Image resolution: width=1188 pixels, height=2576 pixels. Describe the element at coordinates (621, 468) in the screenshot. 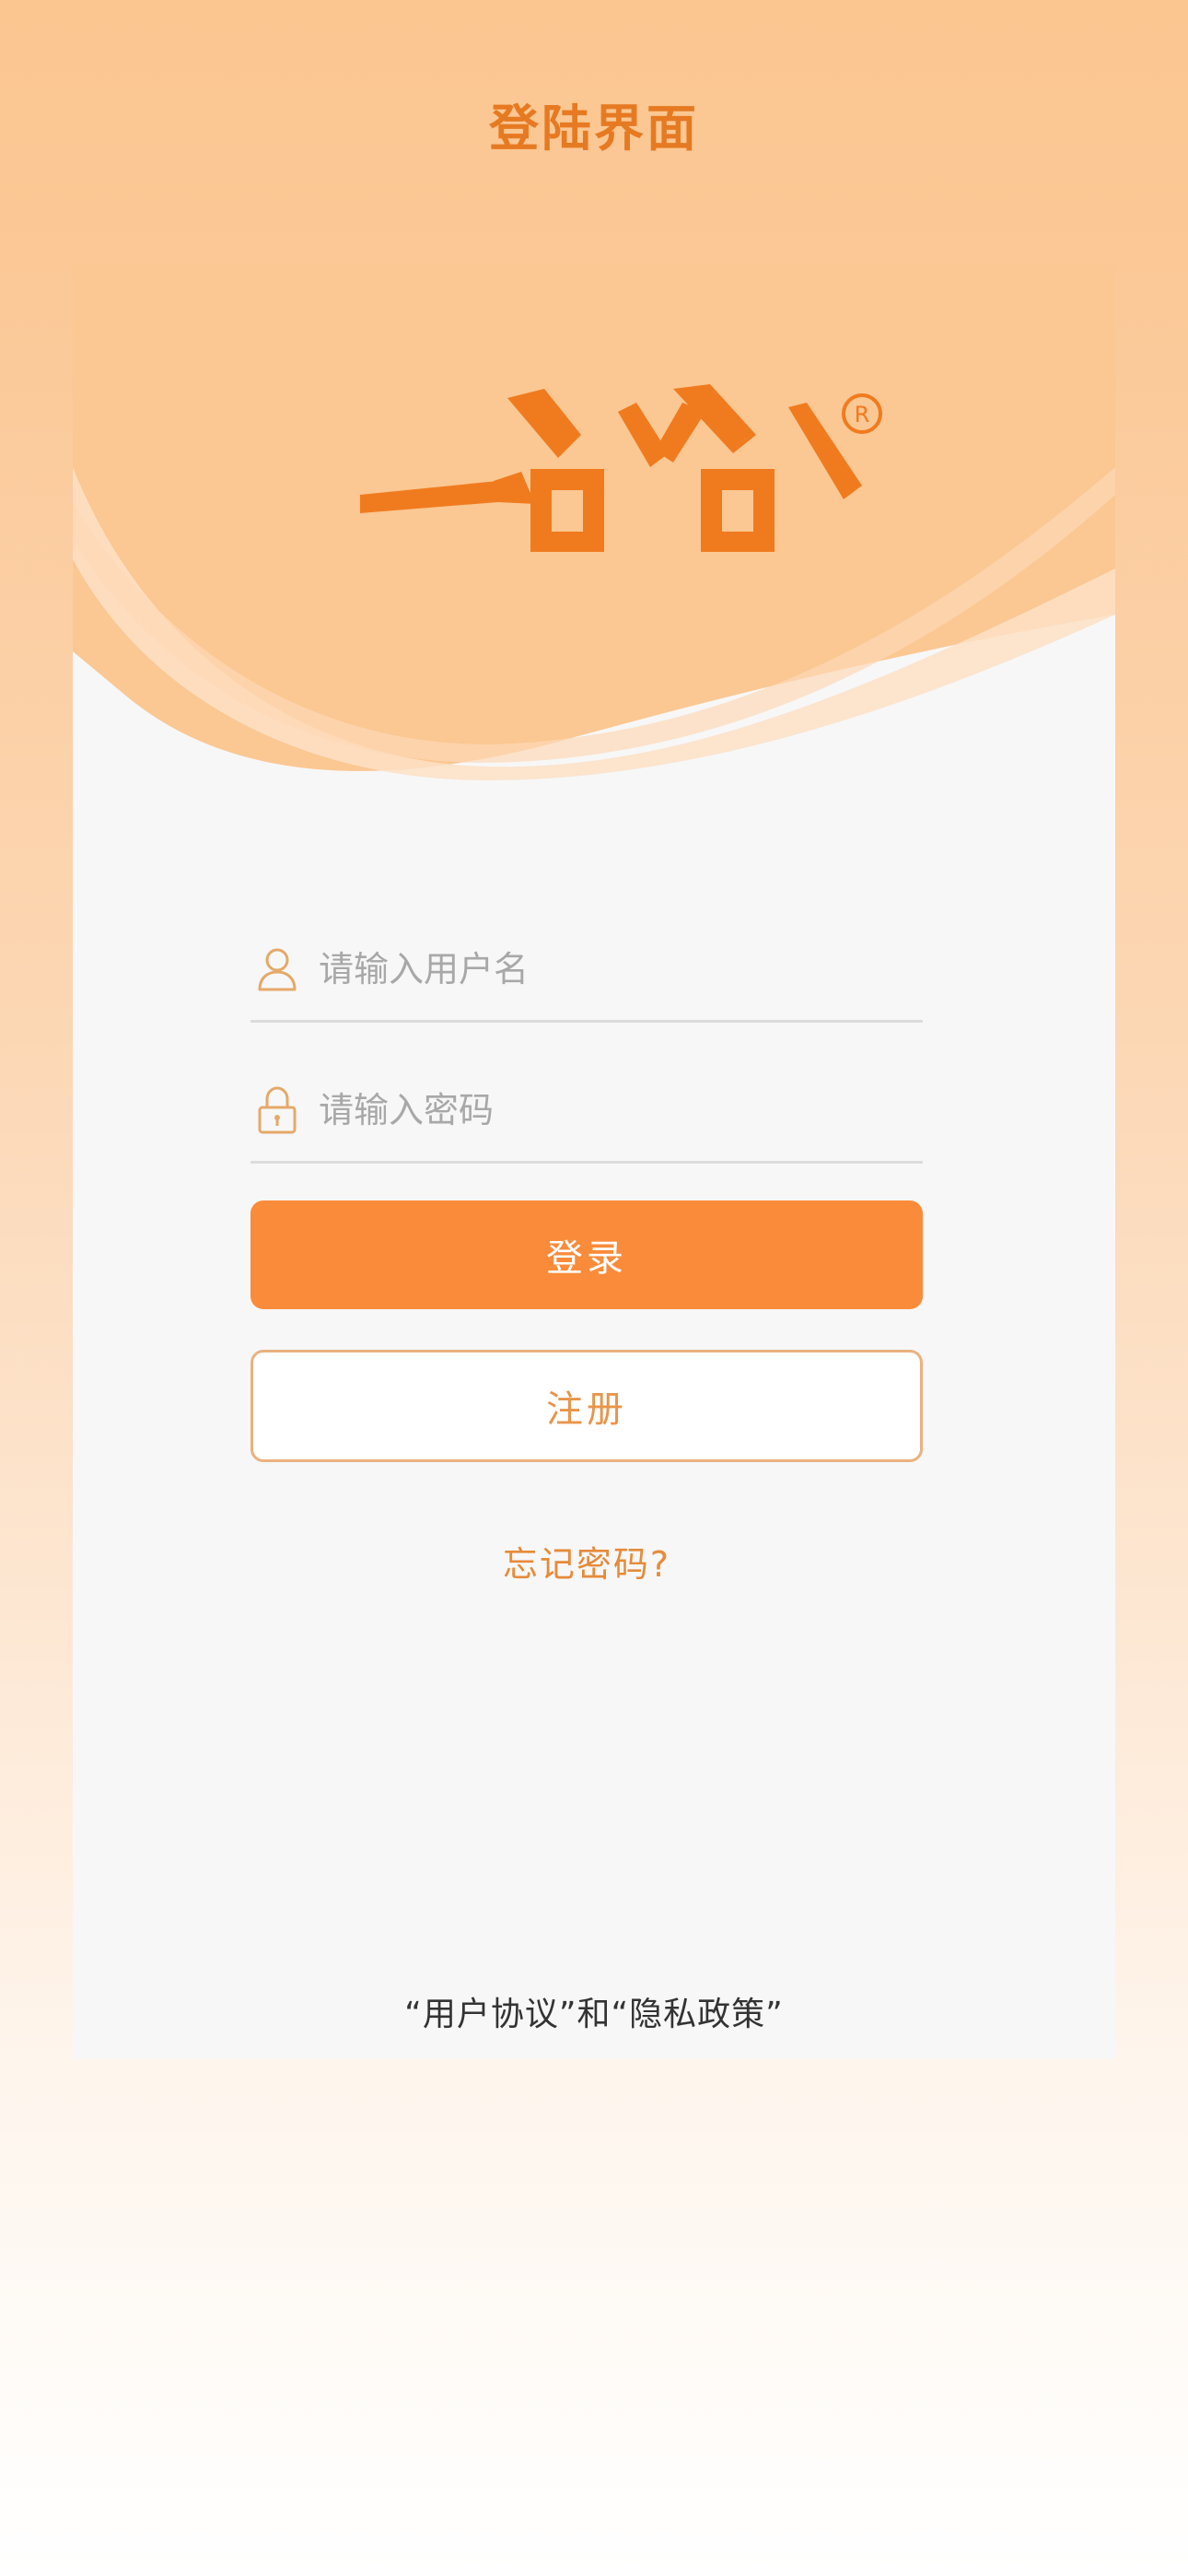

I see `brand-logo: R` at that location.